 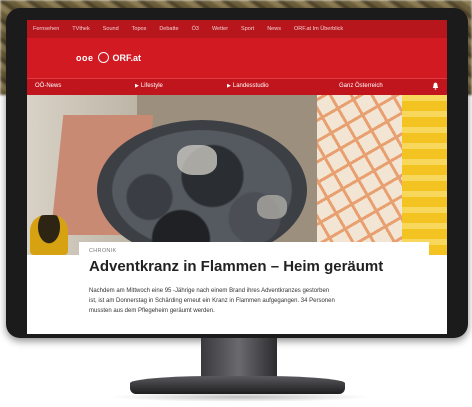 I want to click on topnav-item: Sound, so click(x=111, y=29).